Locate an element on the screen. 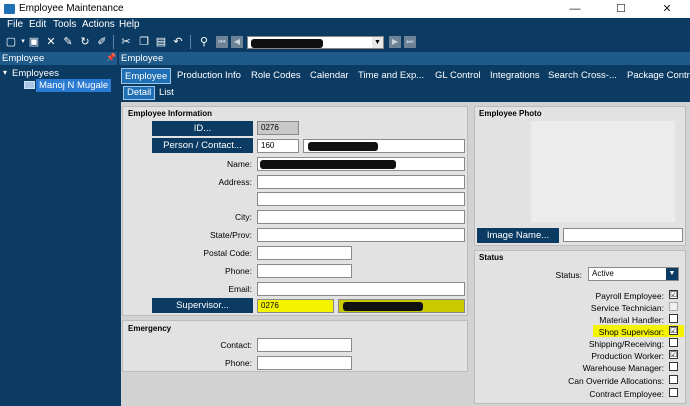 The image size is (690, 406). supervisor-name-field is located at coordinates (401, 306).